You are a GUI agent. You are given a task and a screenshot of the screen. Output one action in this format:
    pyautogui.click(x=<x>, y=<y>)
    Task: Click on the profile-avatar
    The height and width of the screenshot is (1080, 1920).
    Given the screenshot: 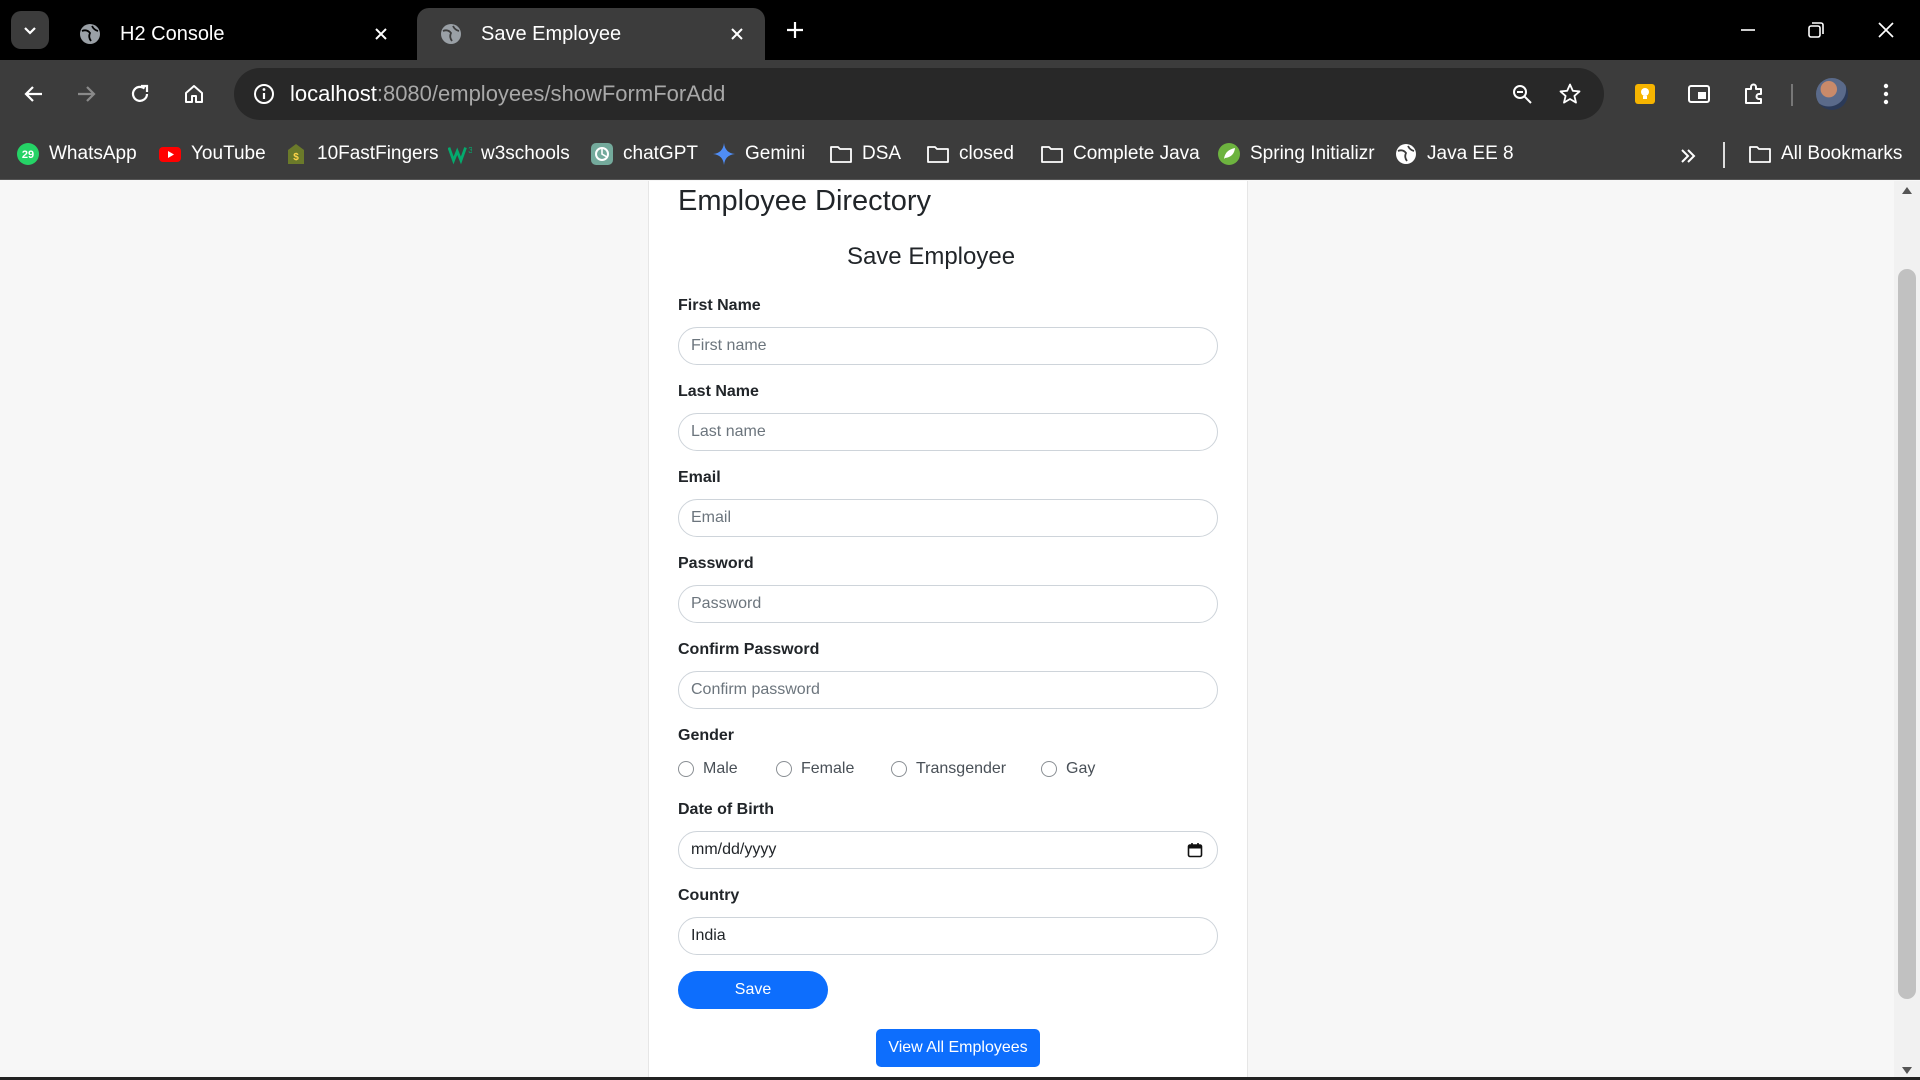 What is the action you would take?
    pyautogui.click(x=1832, y=94)
    